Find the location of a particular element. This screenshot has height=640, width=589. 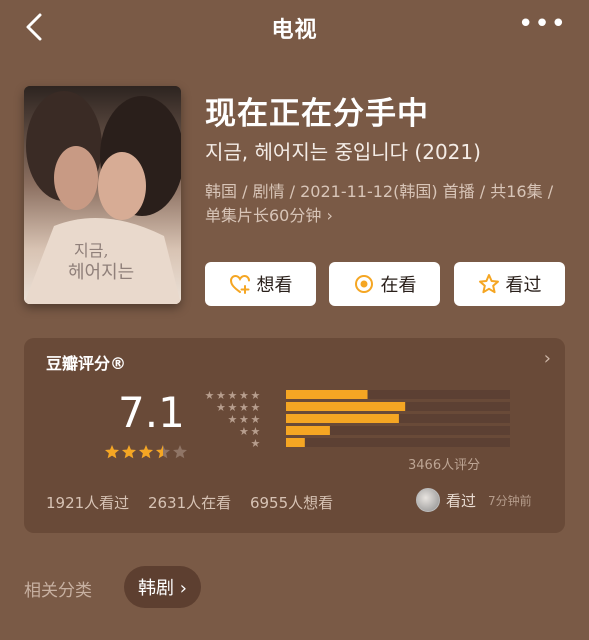

rating-distribution: ★ ★ ★ ★ ★★ ★ ★ ★★ ★ ★★ ★★ is located at coordinates (357, 419).